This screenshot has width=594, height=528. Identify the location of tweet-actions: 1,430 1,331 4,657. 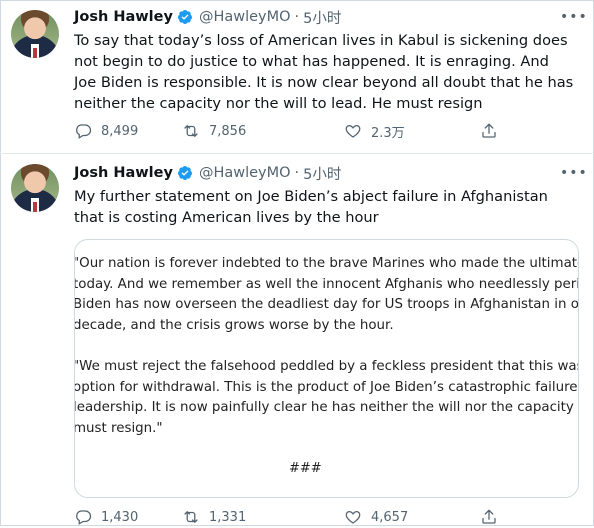
(289, 517).